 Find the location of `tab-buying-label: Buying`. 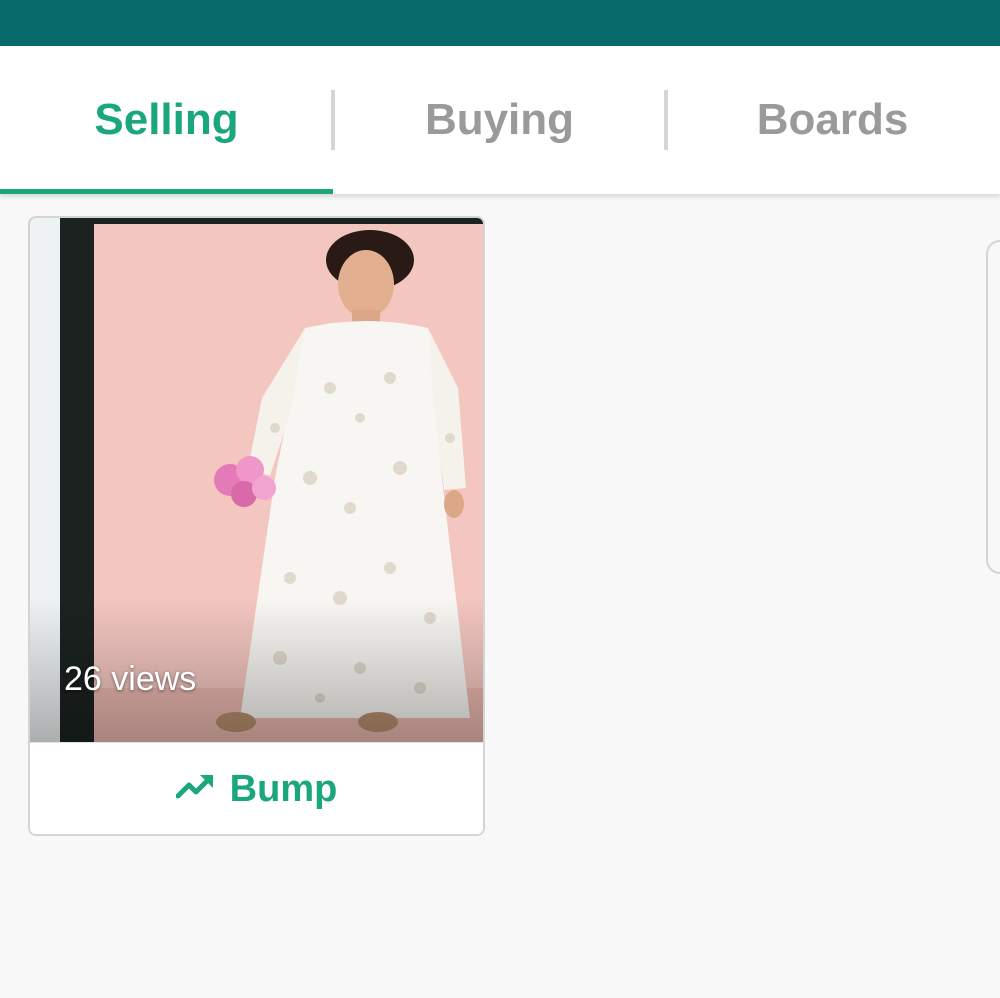

tab-buying-label: Buying is located at coordinates (499, 119).